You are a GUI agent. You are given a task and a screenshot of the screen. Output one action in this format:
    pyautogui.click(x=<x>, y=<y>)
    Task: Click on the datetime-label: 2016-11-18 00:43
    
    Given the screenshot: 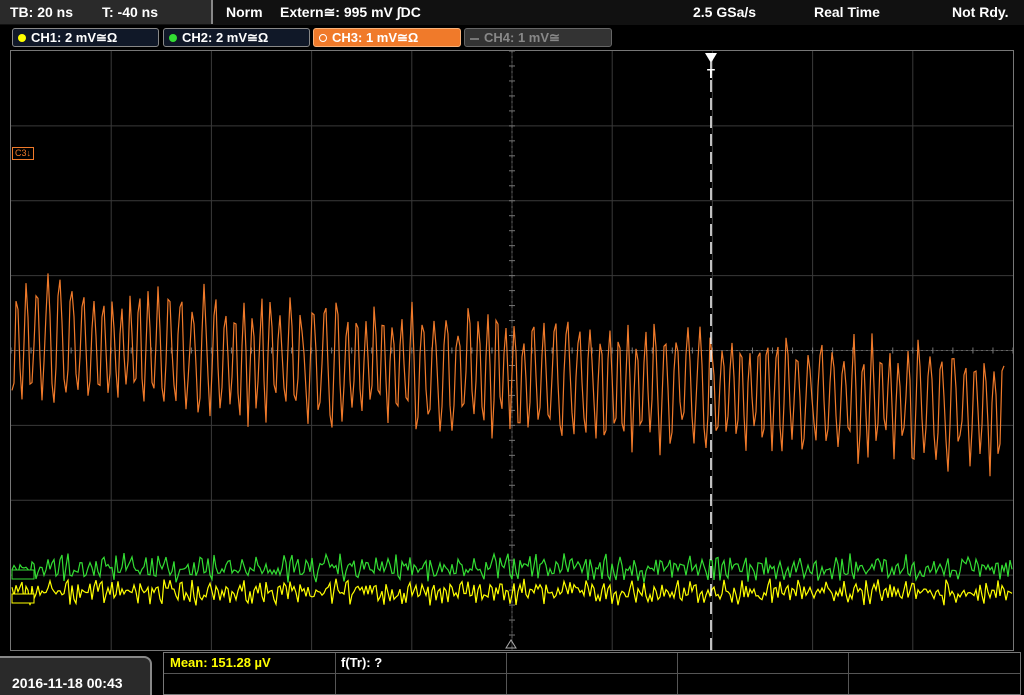 What is the action you would take?
    pyautogui.click(x=67, y=683)
    